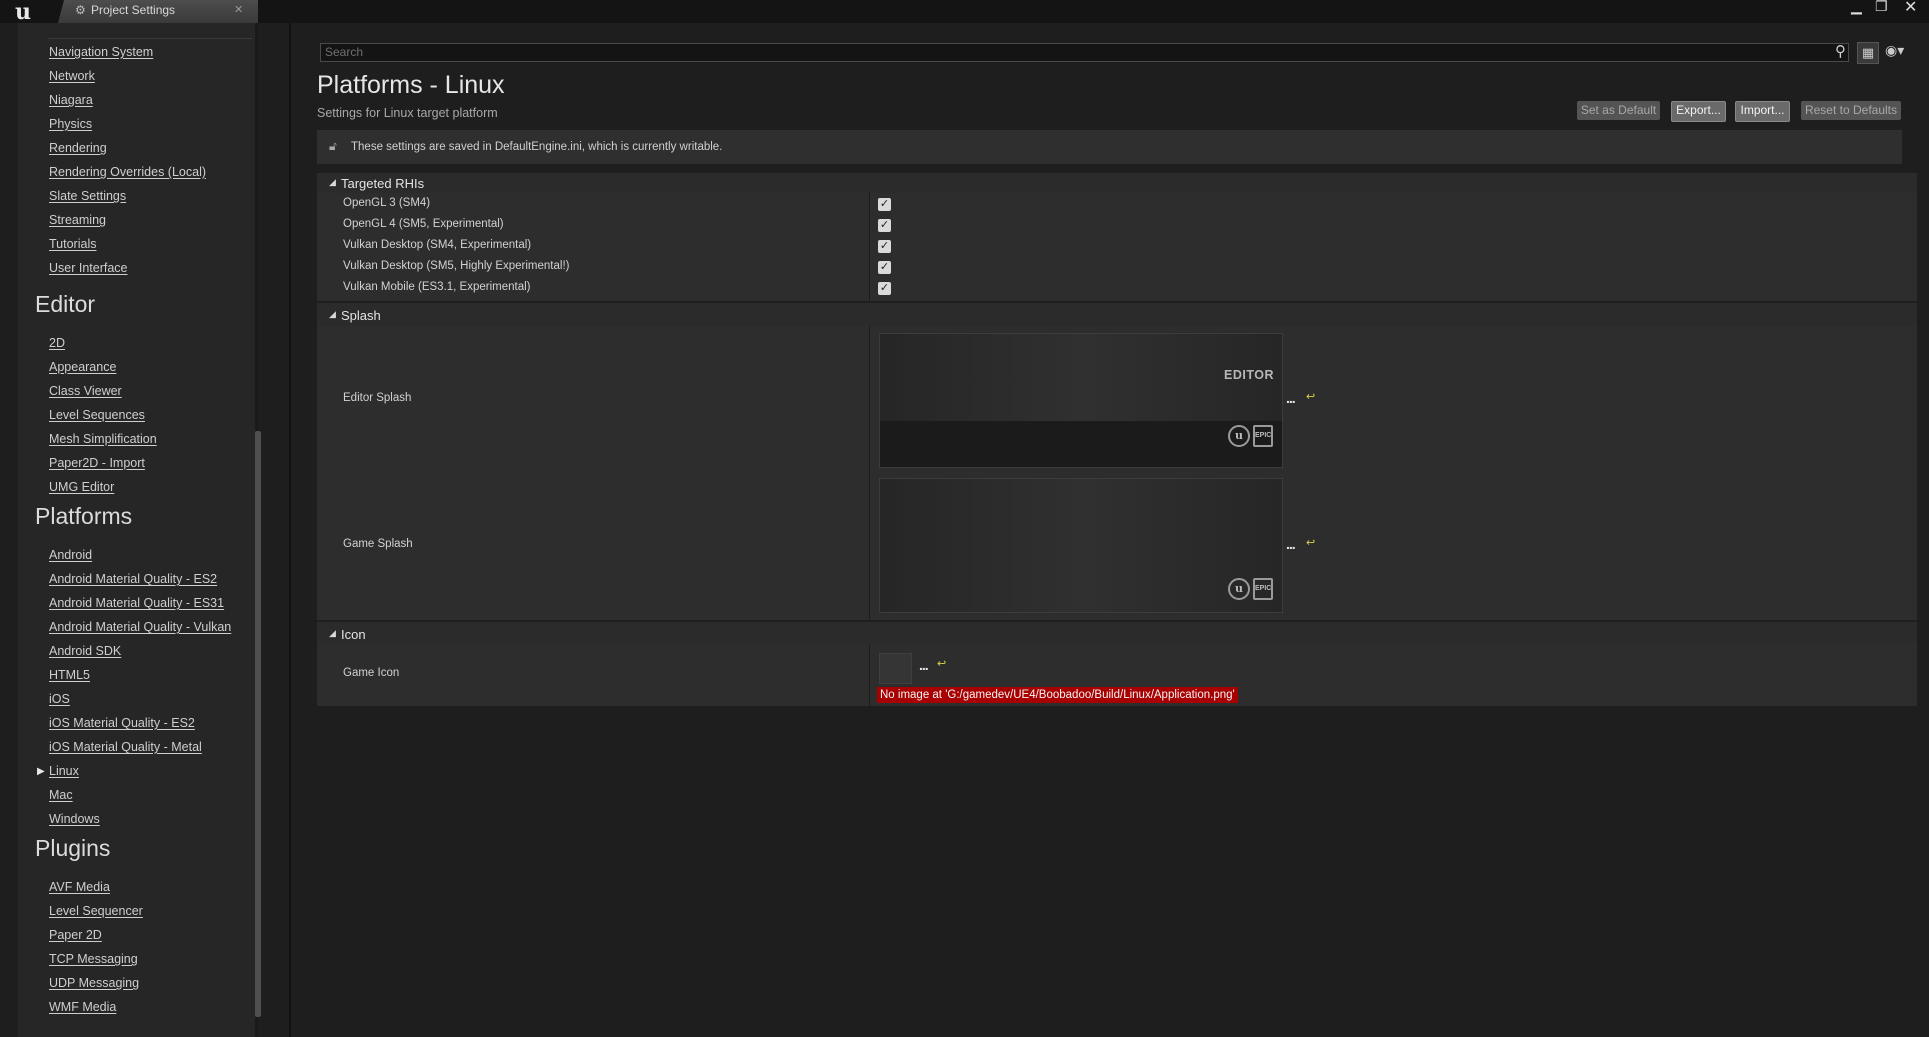 This screenshot has width=1929, height=1037. What do you see at coordinates (82, 1007) in the screenshot?
I see `sidebar-item-wmf-media: WMF Media` at bounding box center [82, 1007].